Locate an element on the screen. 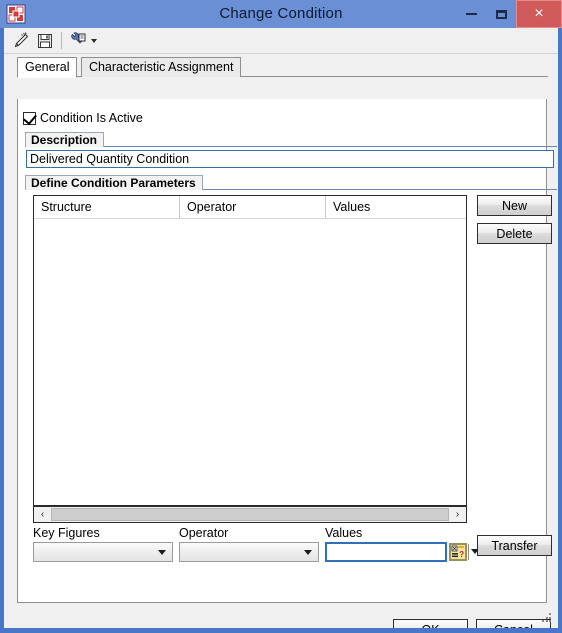  operator-dropdown is located at coordinates (249, 552).